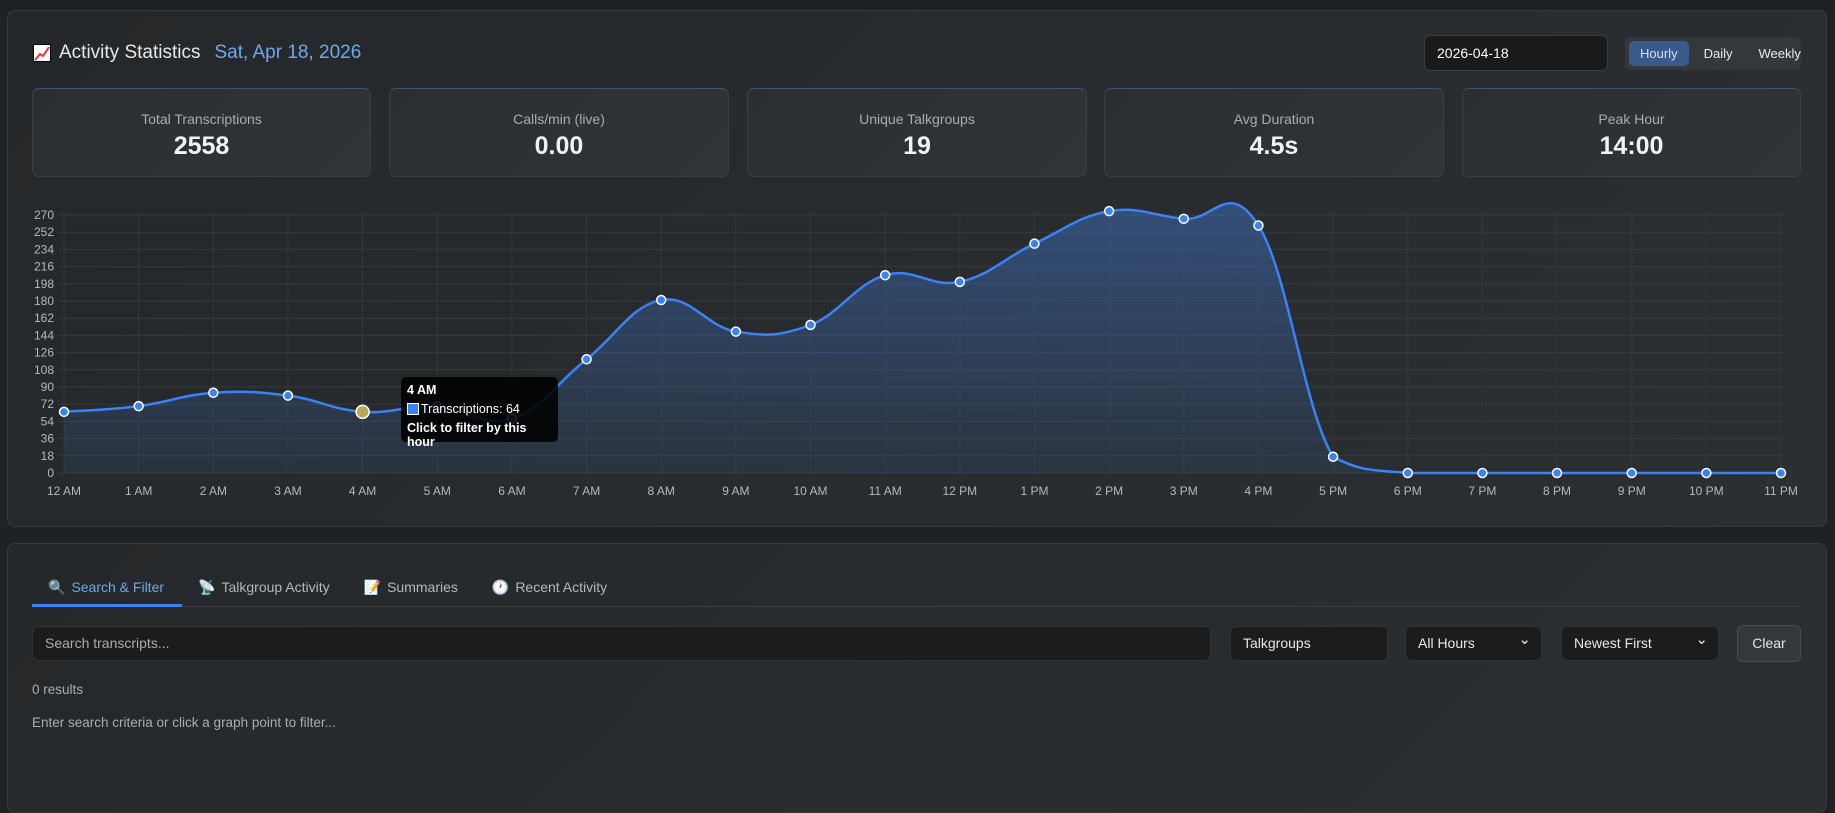  What do you see at coordinates (107, 591) in the screenshot?
I see `tab-search-filter: 🔍 Search & Filter` at bounding box center [107, 591].